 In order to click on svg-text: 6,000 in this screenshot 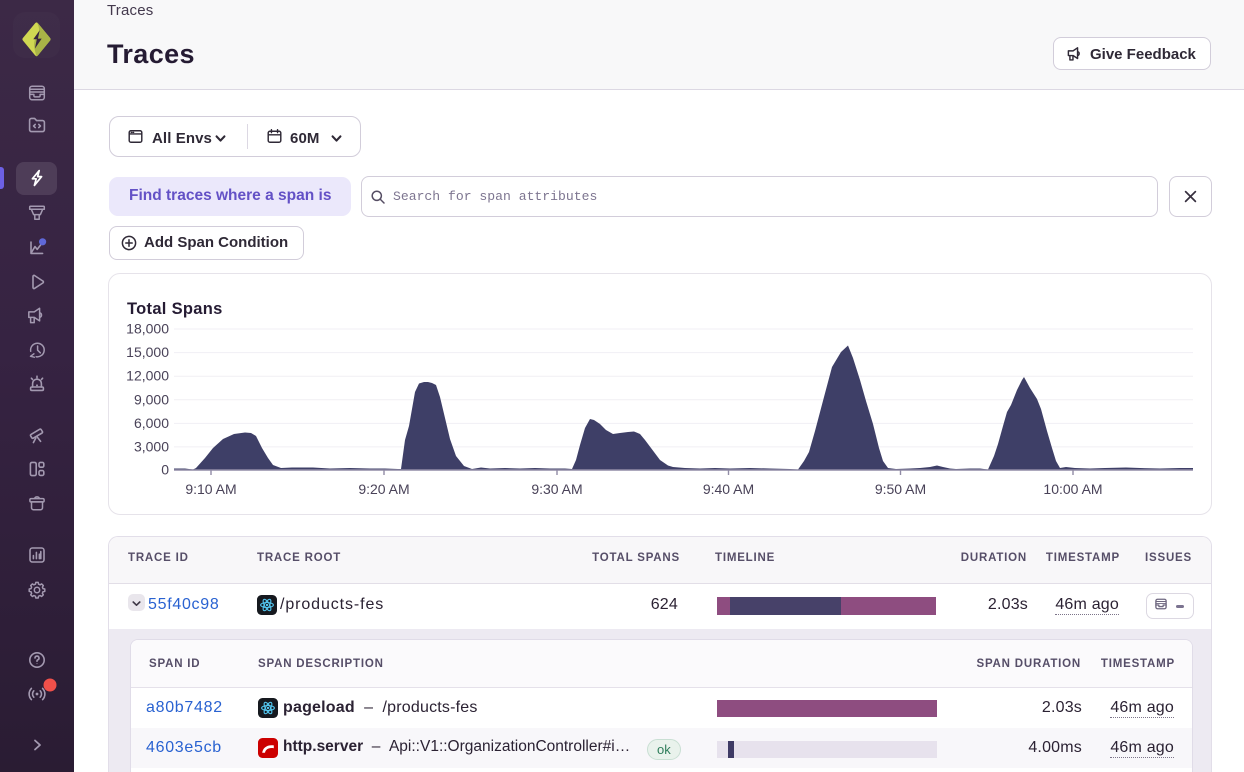, I will do `click(151, 423)`.